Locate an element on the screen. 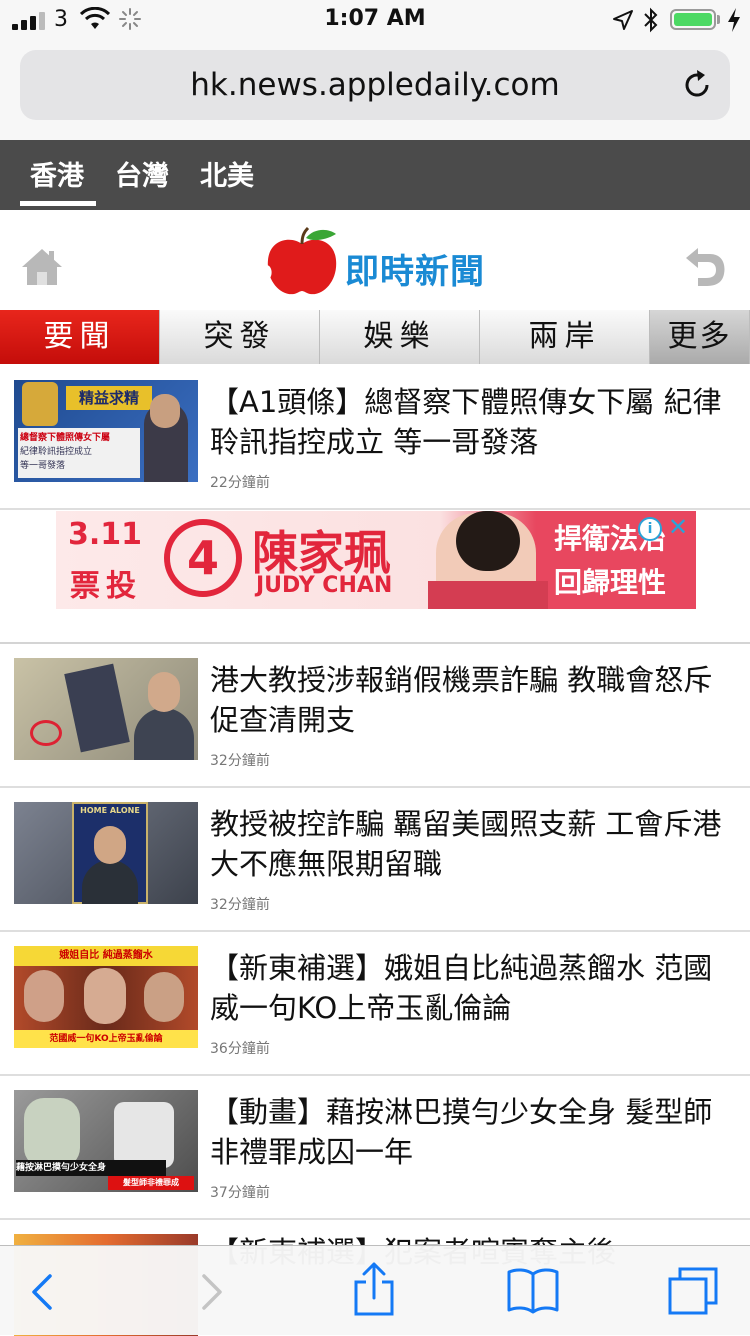  bluetooth-icon is located at coordinates (651, 20).